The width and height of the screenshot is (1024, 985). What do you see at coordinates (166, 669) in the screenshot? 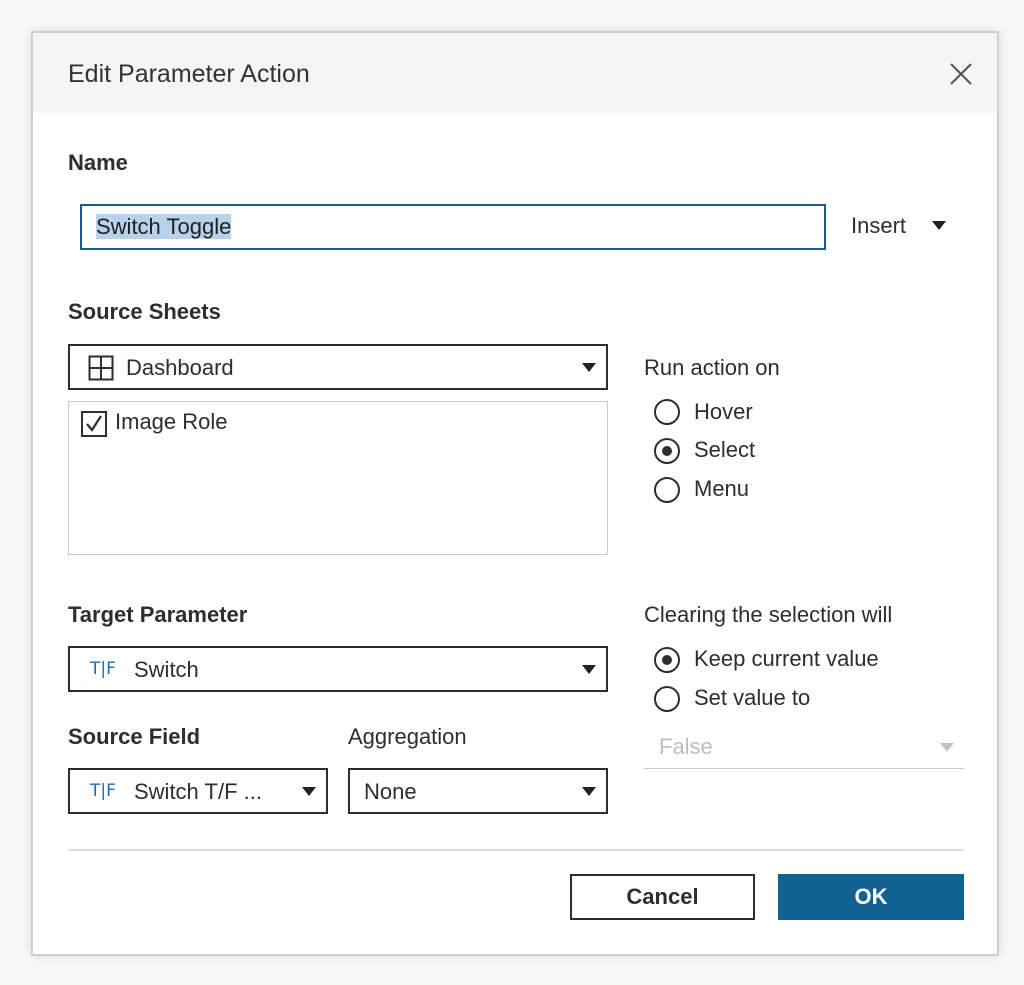
I see `target-parameter-value: Switch` at bounding box center [166, 669].